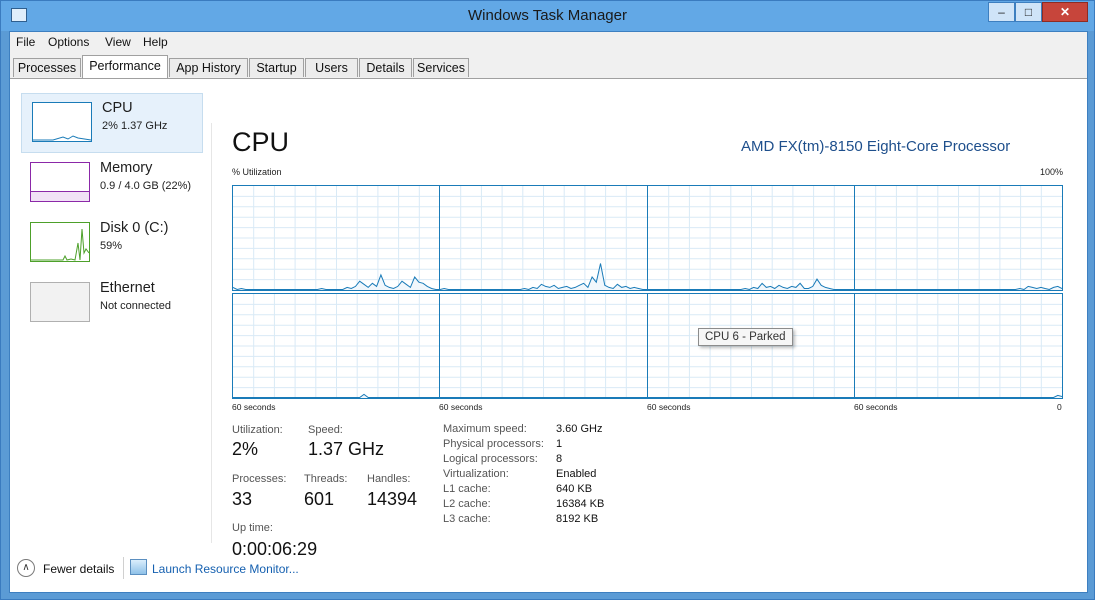  I want to click on sidebar-item-disk: Disk 0 (C:) 59%, so click(111, 244).